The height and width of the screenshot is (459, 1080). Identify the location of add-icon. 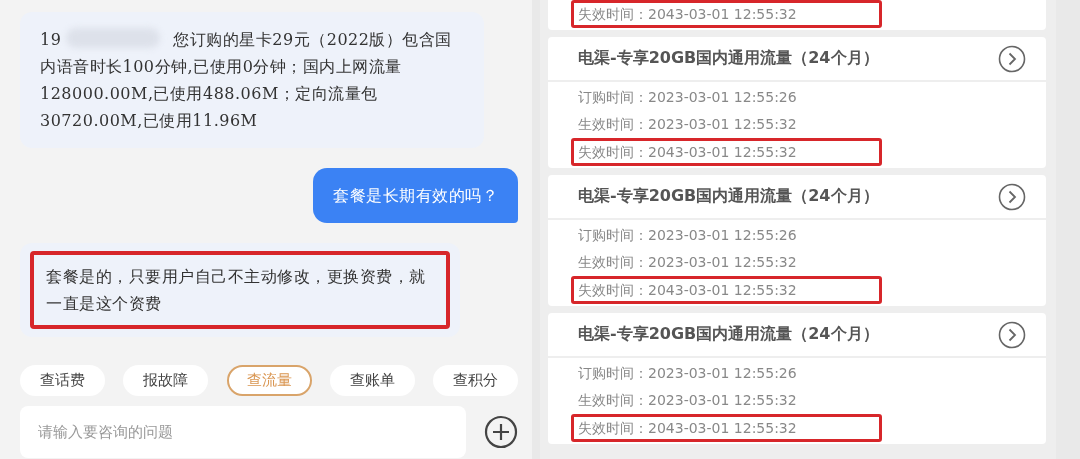
(501, 432).